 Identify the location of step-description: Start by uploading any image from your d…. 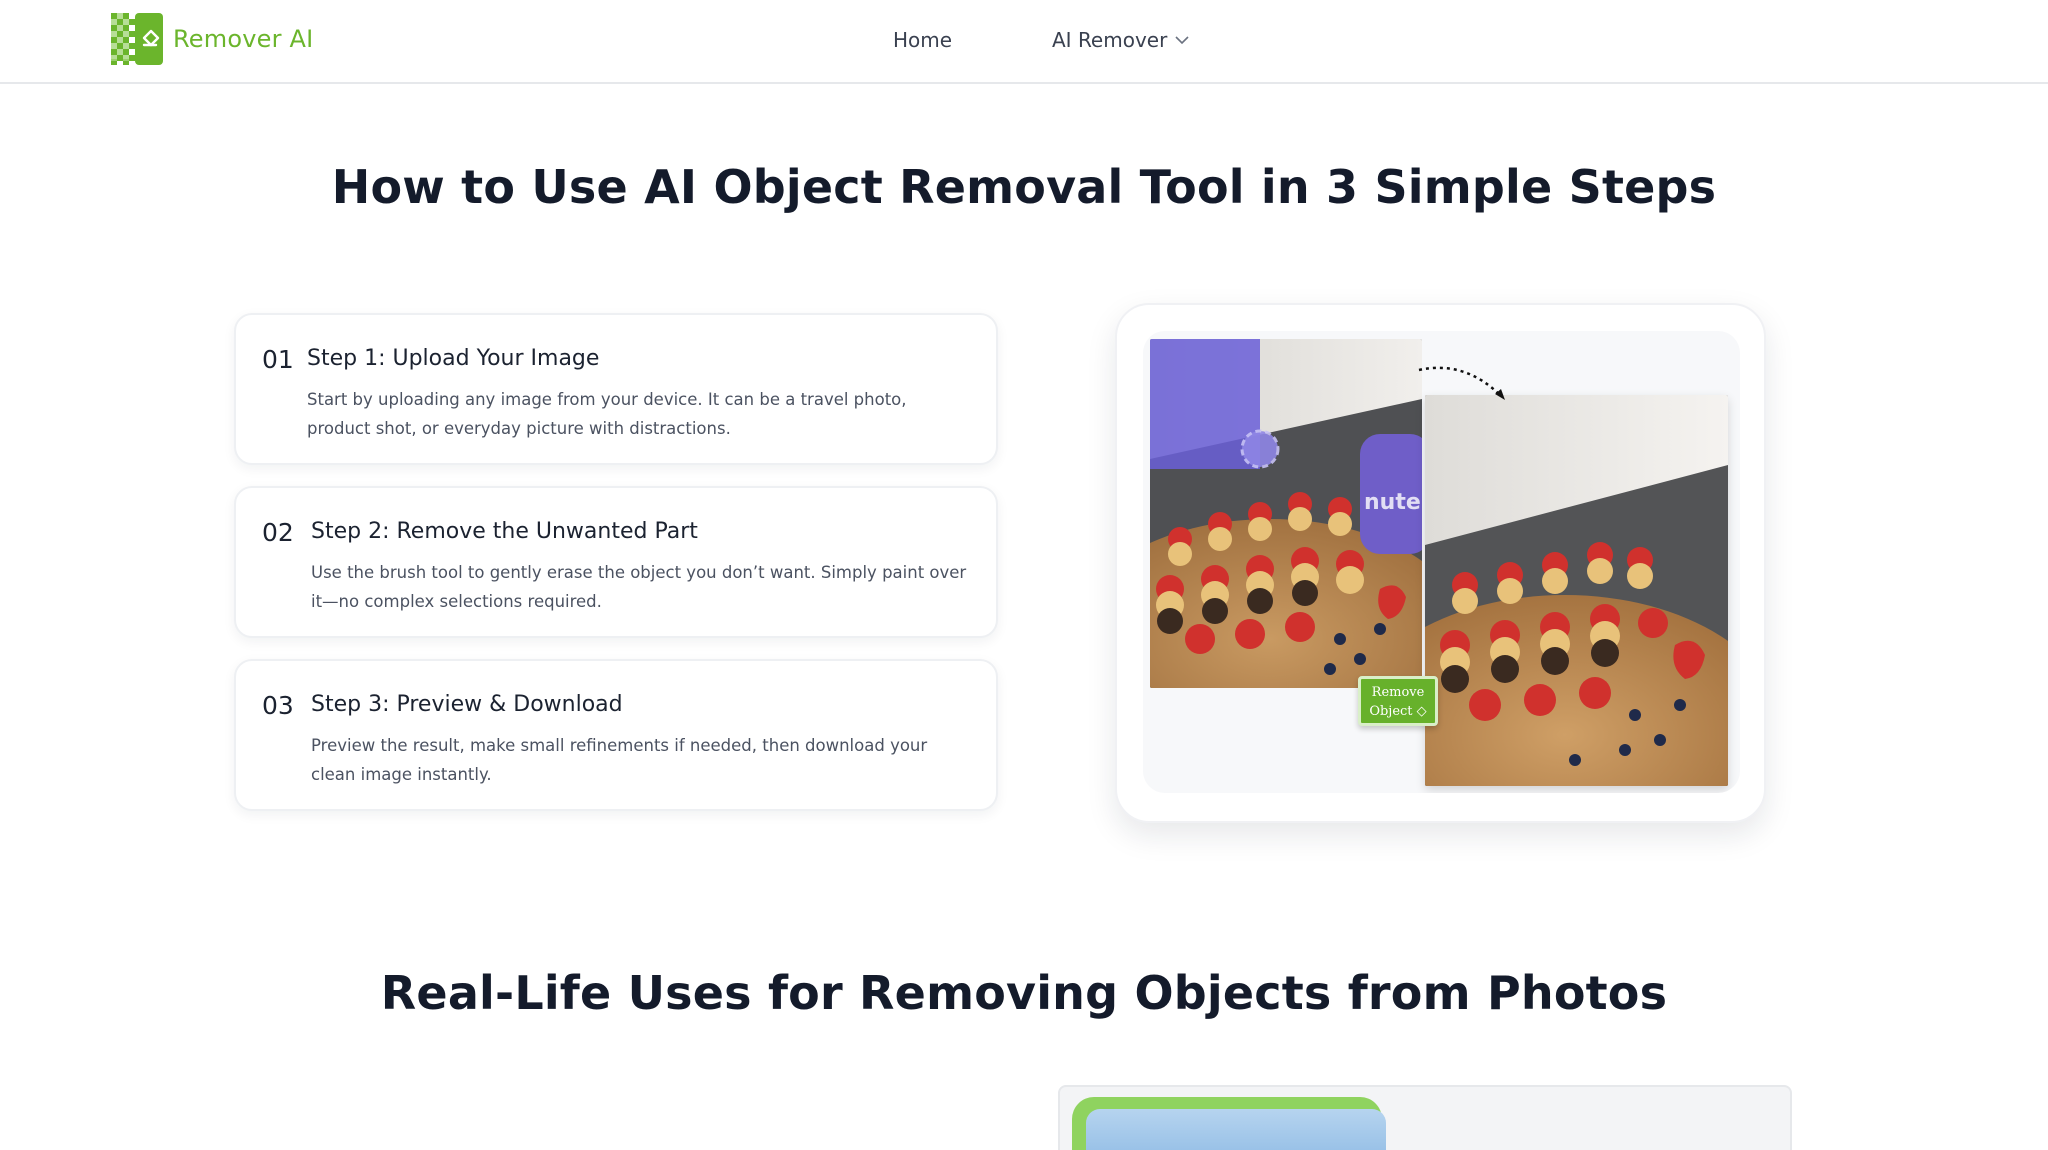
(607, 414).